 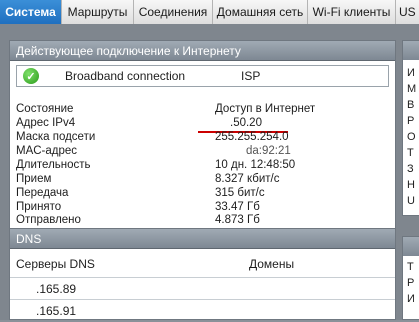 What do you see at coordinates (251, 76) in the screenshot?
I see `connection-type: ISP` at bounding box center [251, 76].